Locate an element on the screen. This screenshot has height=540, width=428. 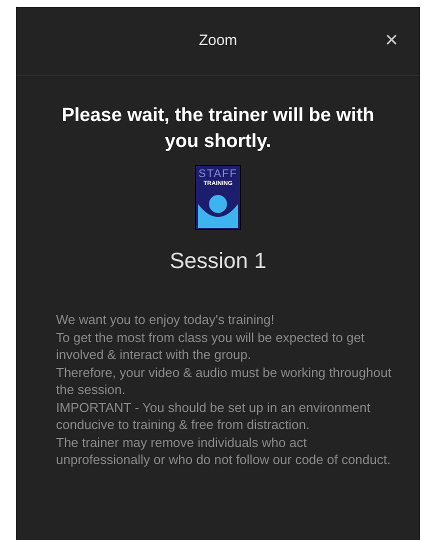
notice-text: To get the most from class you will be expected to get involved & interact with the group. is located at coordinates (211, 346).